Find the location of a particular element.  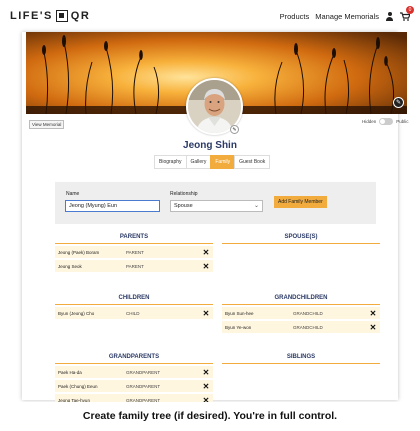

family-member-name: Jeong Seok is located at coordinates (70, 266).